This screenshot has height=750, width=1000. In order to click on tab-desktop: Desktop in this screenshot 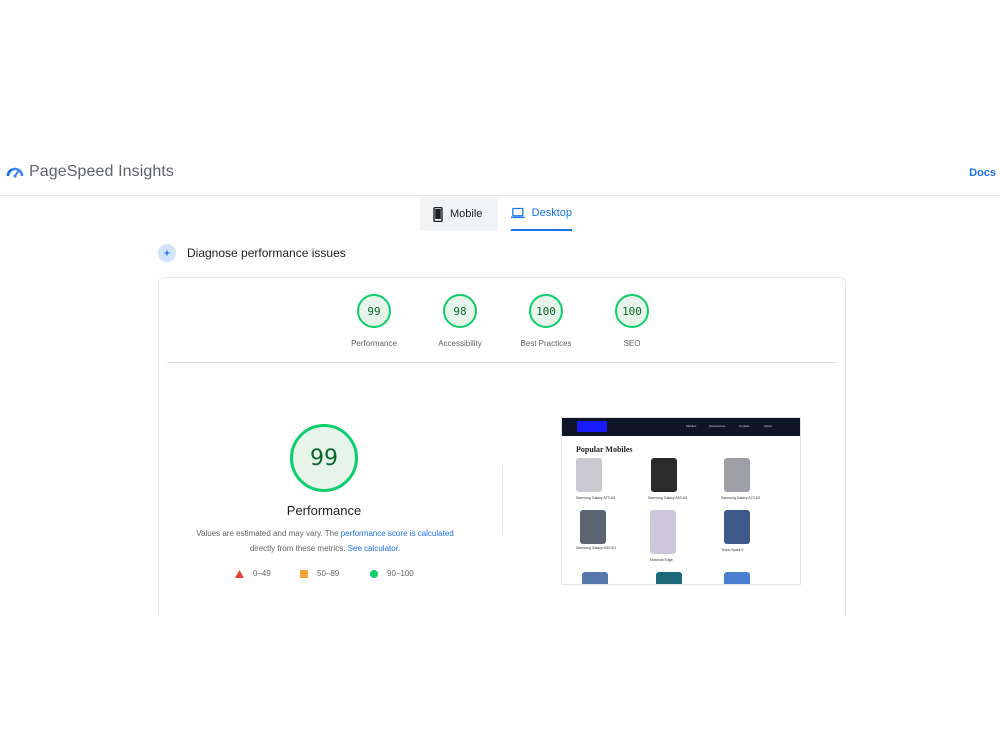, I will do `click(541, 214)`.